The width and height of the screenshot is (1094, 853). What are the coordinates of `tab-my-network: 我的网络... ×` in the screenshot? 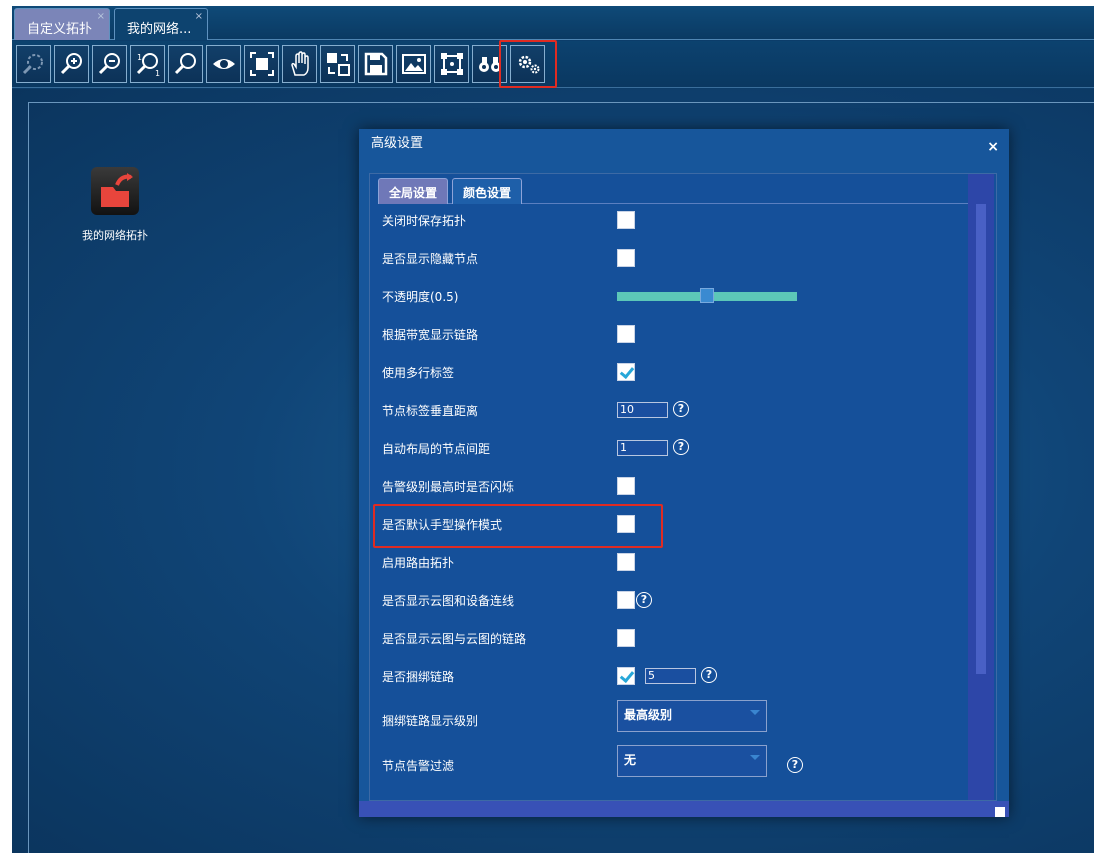 It's located at (161, 24).